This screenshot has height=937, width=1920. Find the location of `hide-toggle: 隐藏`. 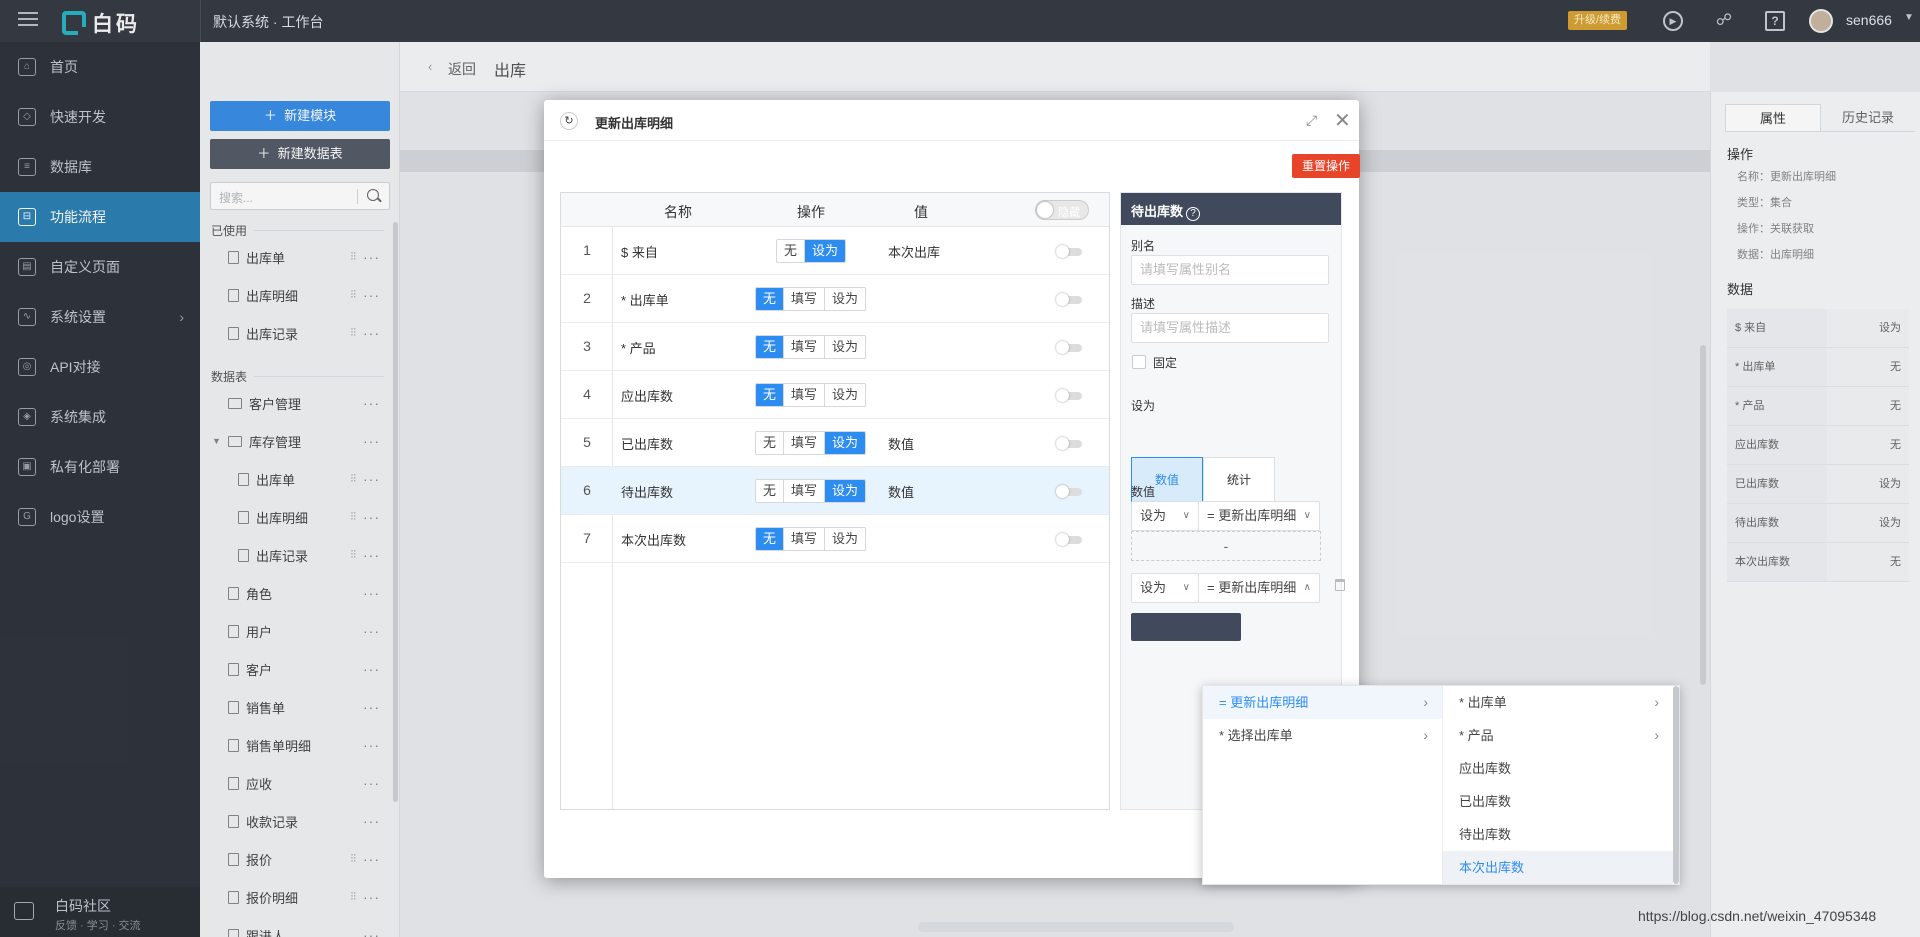

hide-toggle: 隐藏 is located at coordinates (1062, 210).